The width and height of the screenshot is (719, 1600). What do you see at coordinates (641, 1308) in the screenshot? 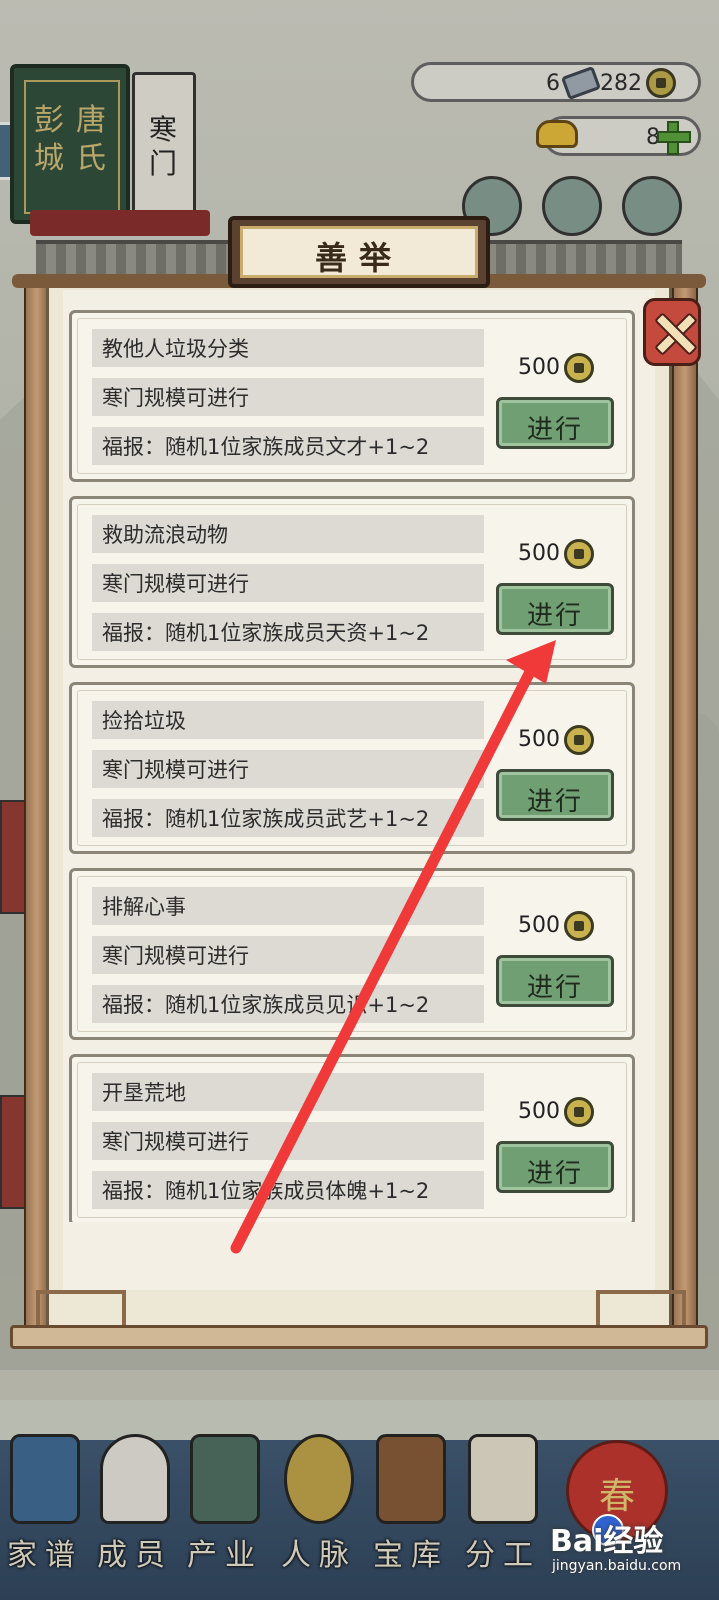
I see `lattice-decoration-right` at bounding box center [641, 1308].